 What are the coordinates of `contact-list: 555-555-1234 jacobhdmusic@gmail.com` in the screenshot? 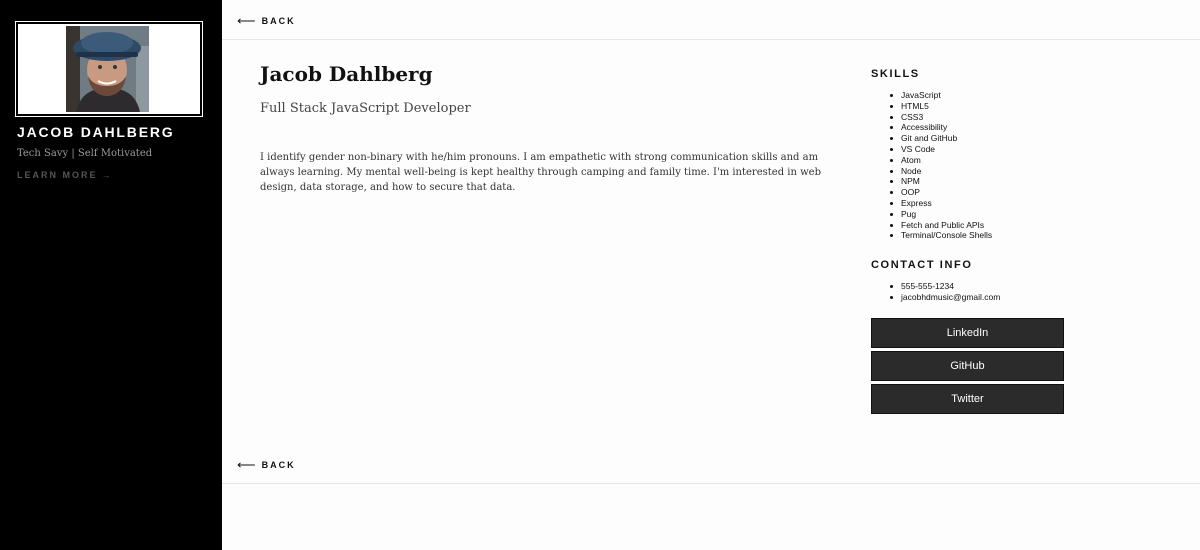 It's located at (1001, 292).